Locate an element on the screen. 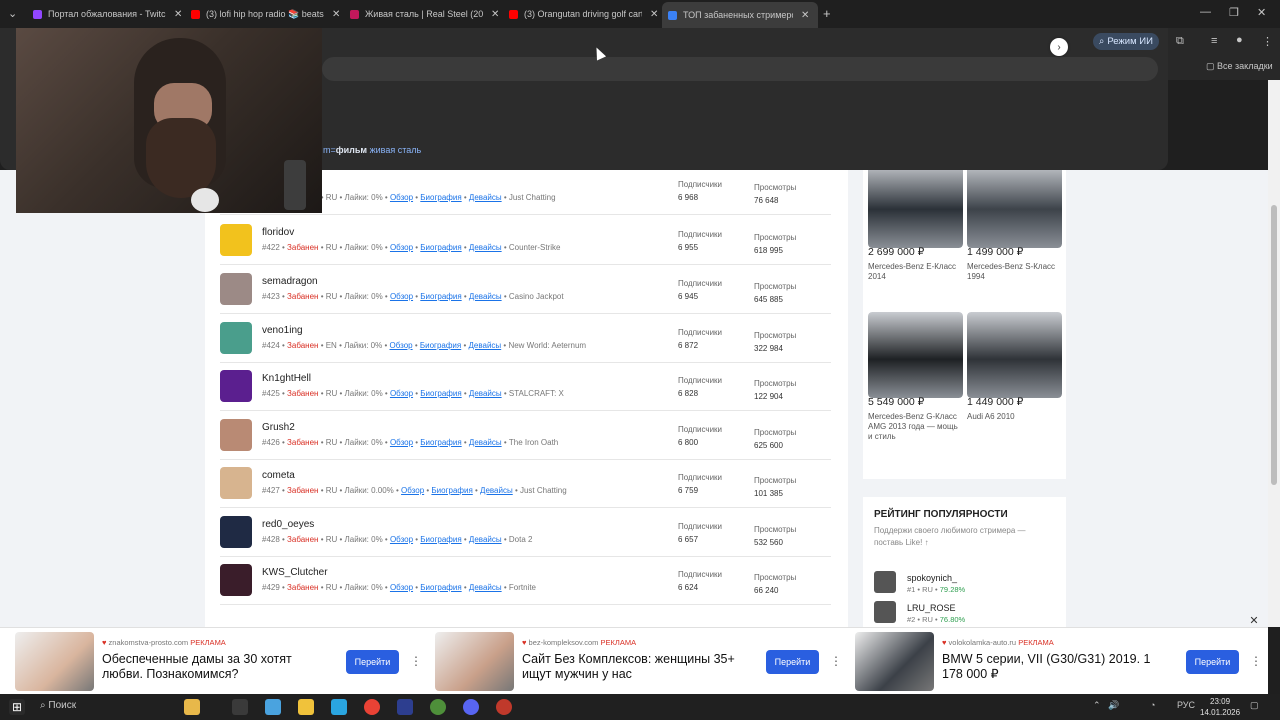  tab-top-banned: ТОП забаненных стримеров ✕ is located at coordinates (740, 15).